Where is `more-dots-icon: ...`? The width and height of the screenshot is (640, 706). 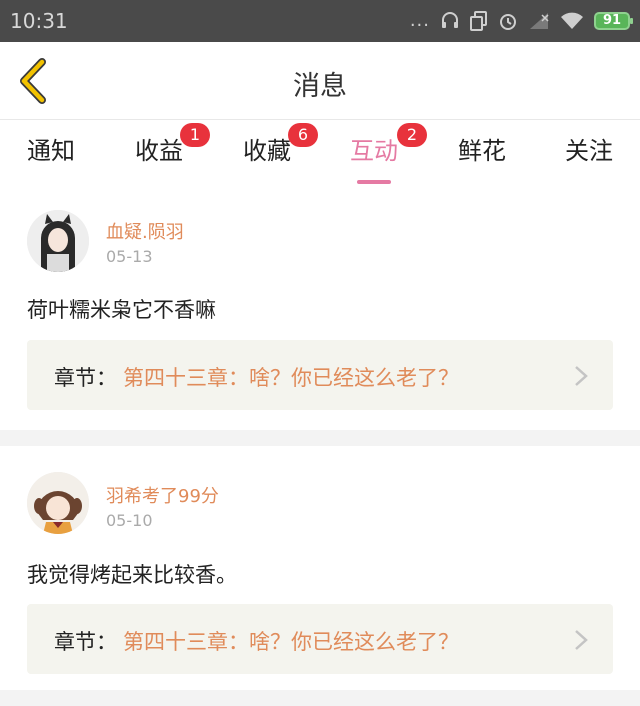
more-dots-icon: ... is located at coordinates (419, 20).